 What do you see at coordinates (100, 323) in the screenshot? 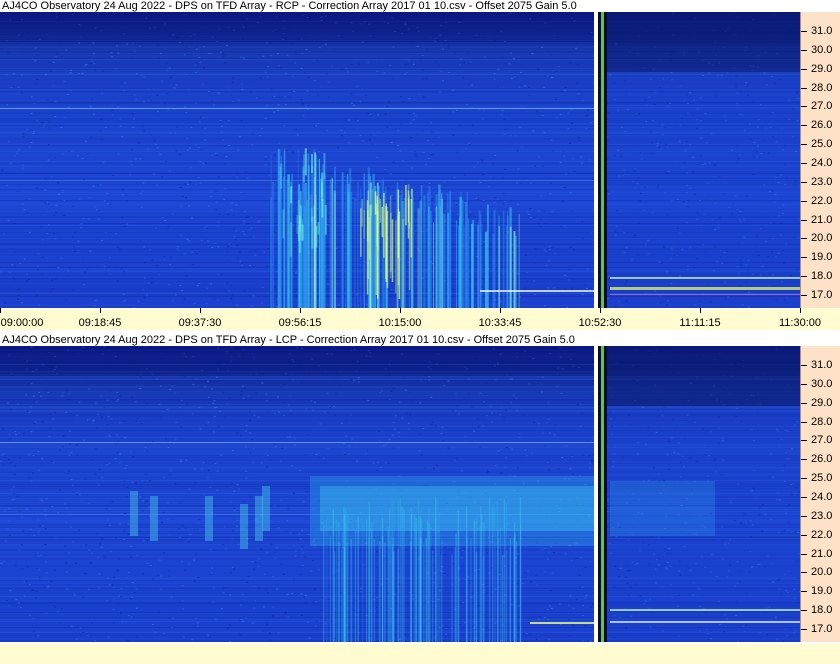
I see `time-label: 09:18:45` at bounding box center [100, 323].